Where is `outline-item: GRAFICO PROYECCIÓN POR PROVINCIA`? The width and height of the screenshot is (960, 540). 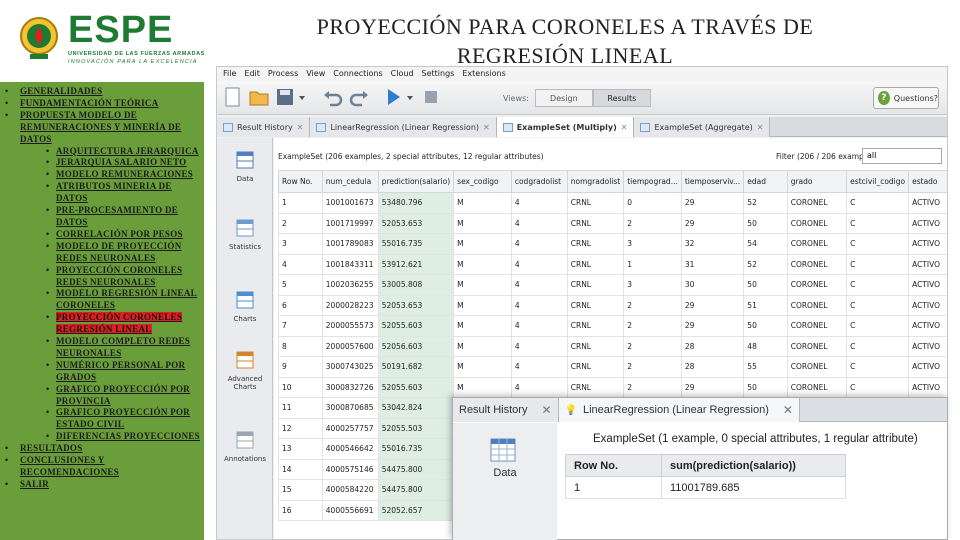
outline-item: GRAFICO PROYECCIÓN POR PROVINCIA is located at coordinates (103, 396).